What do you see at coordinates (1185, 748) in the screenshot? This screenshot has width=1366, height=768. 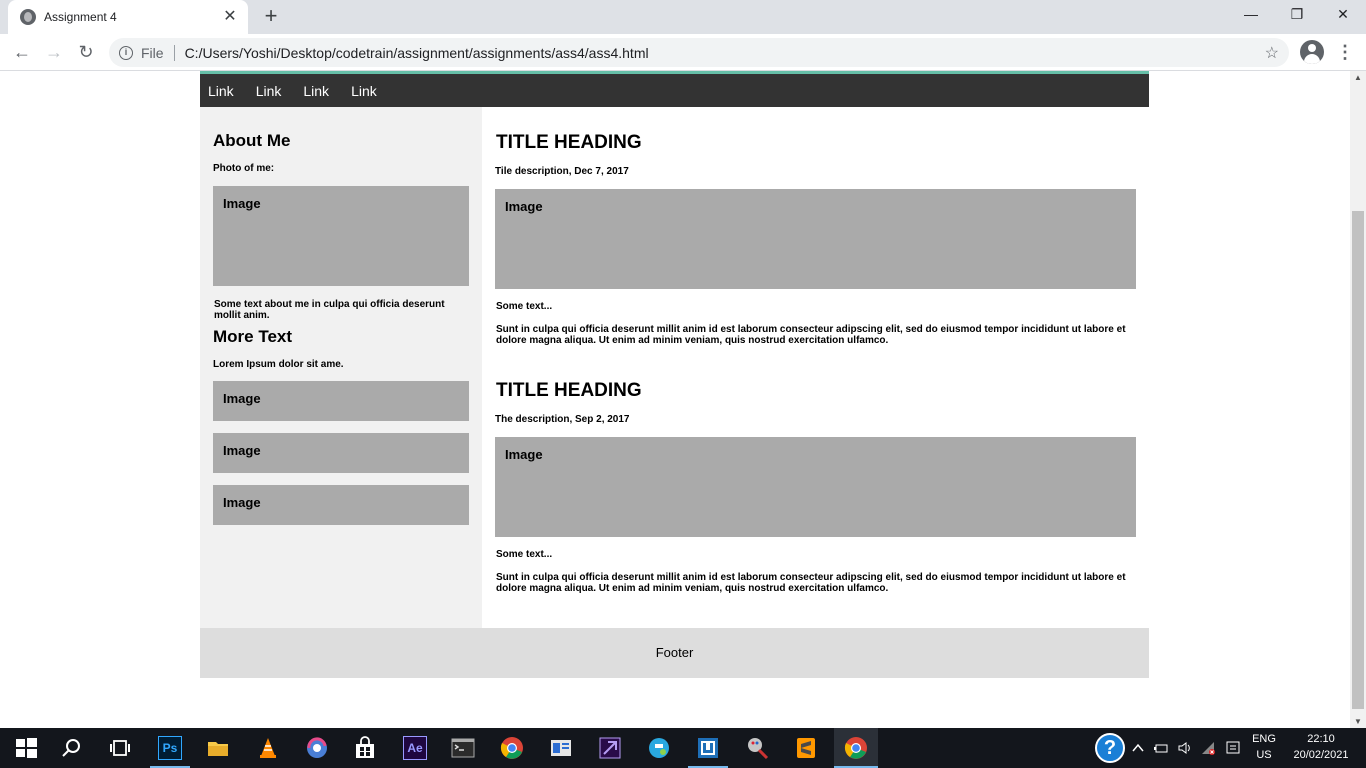 I see `volume-icon` at bounding box center [1185, 748].